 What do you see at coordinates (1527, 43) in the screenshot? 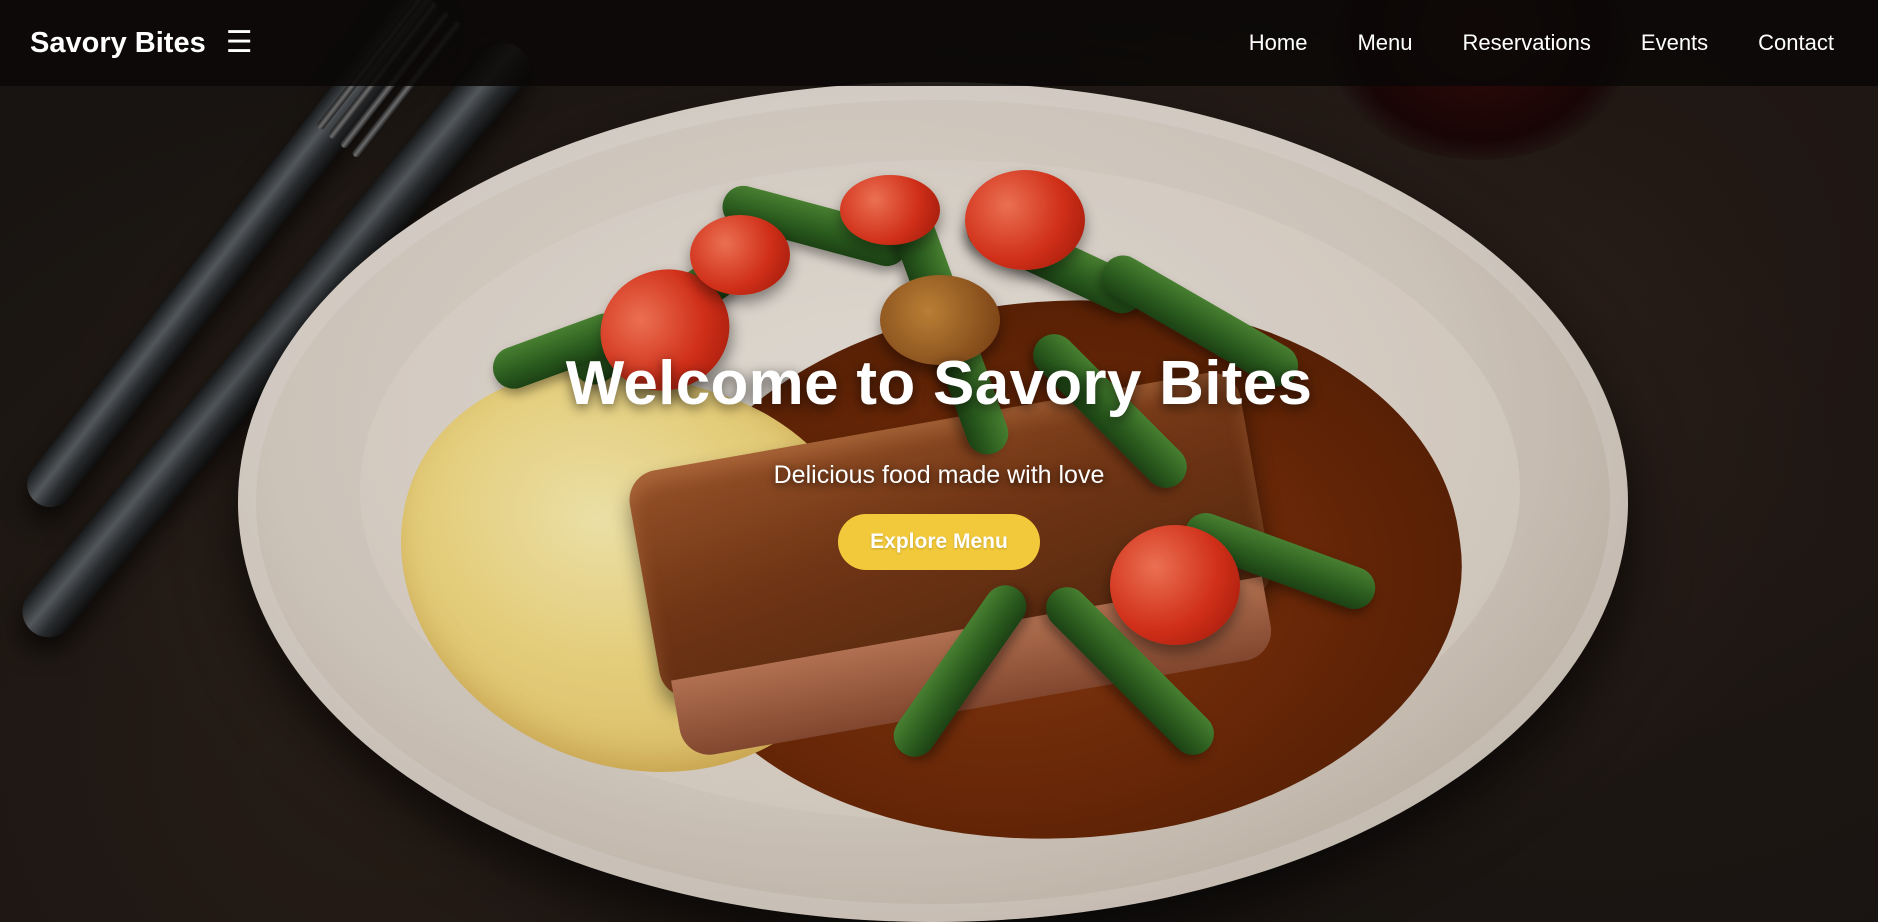
I see `nav-link-reservations: Reservations` at bounding box center [1527, 43].